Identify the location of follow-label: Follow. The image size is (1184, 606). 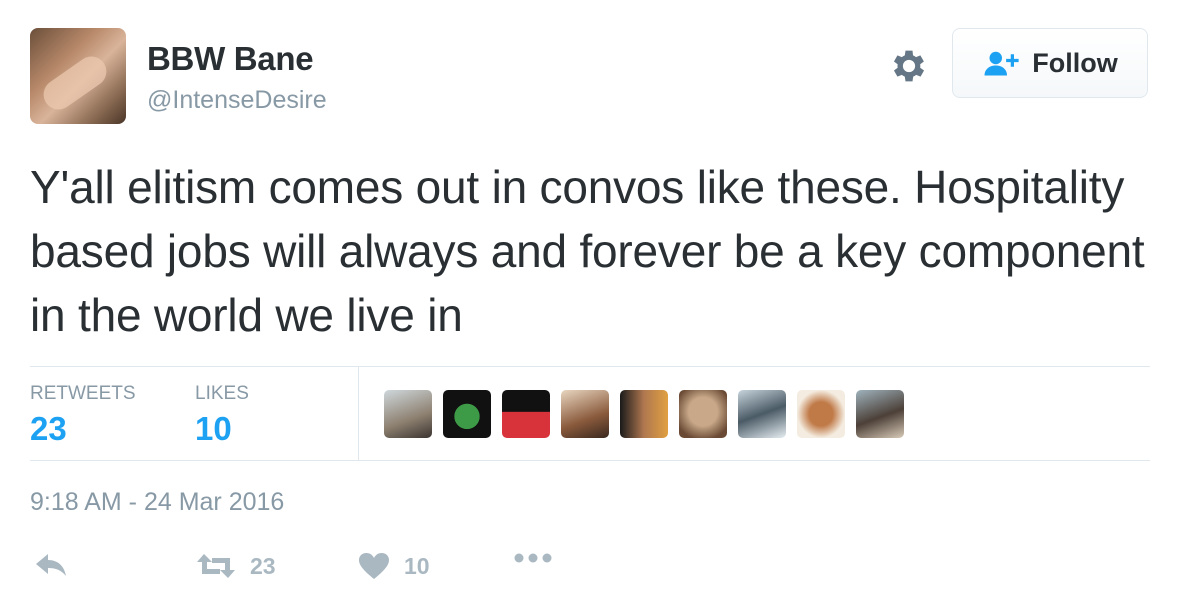
(1075, 62).